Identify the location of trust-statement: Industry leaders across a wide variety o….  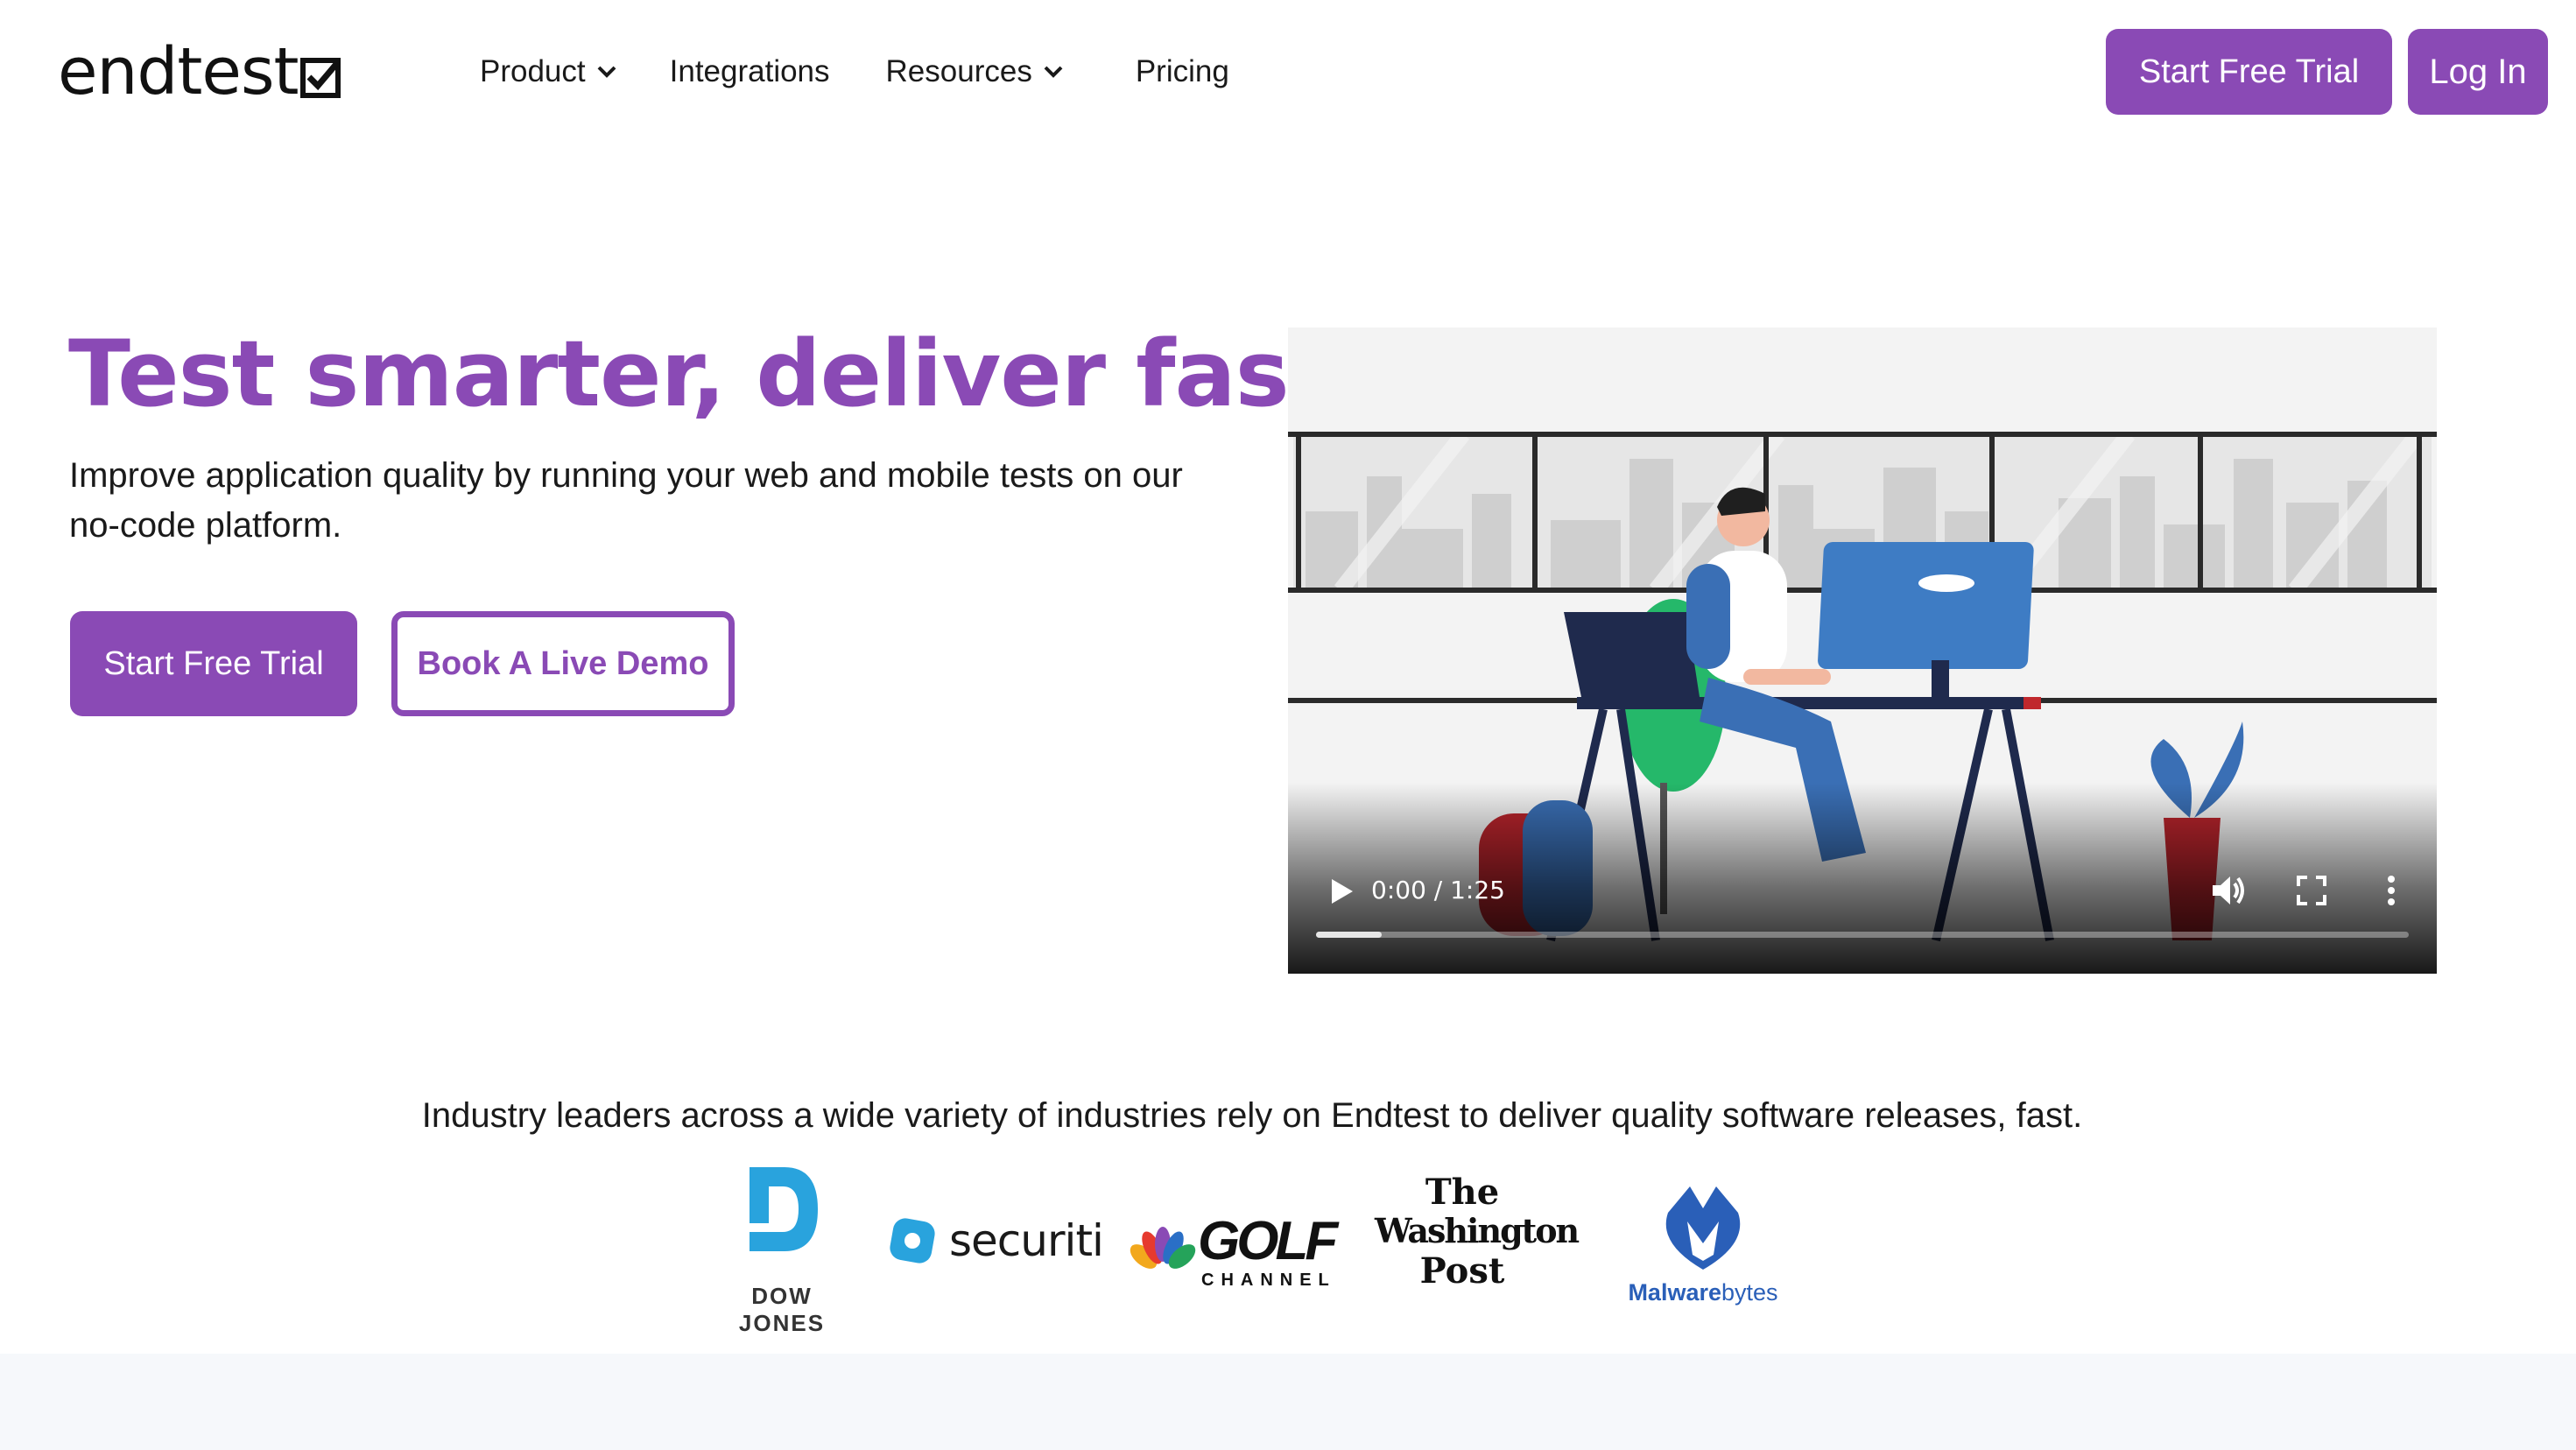
(1252, 1115).